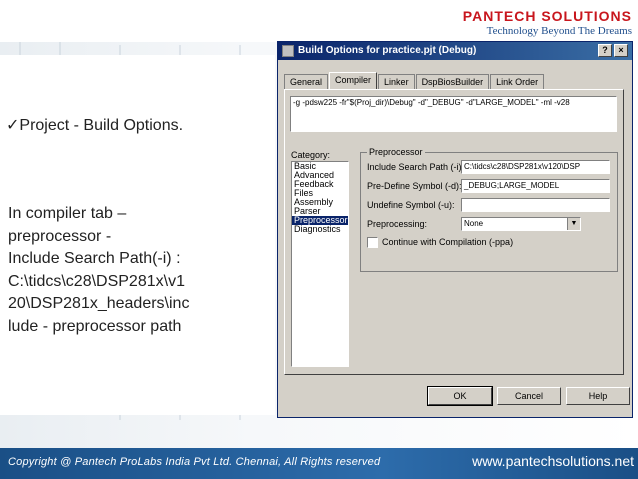 This screenshot has width=638, height=479. What do you see at coordinates (101, 125) in the screenshot?
I see `bullet-text: Project - Build Options.` at bounding box center [101, 125].